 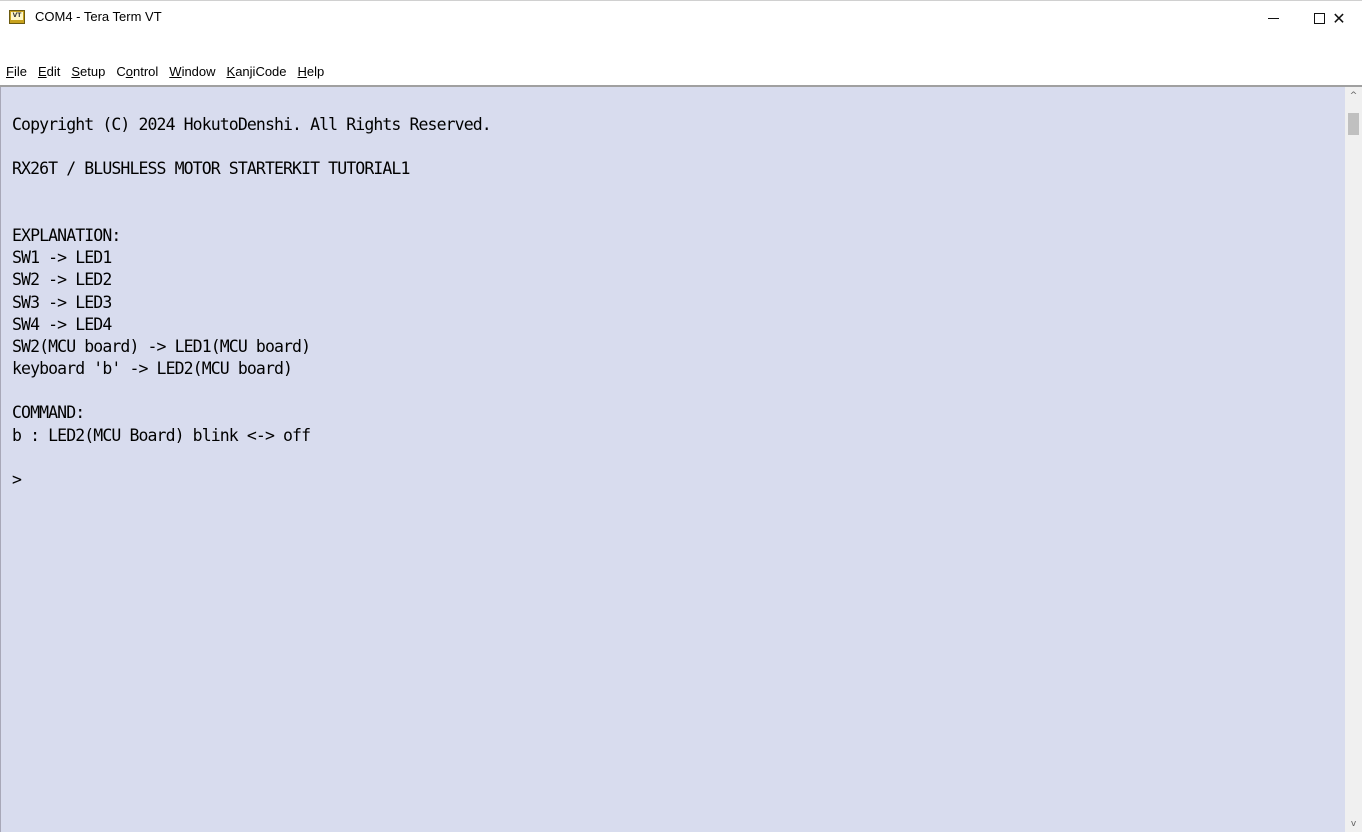 I want to click on menu-label: dit, so click(x=53, y=71).